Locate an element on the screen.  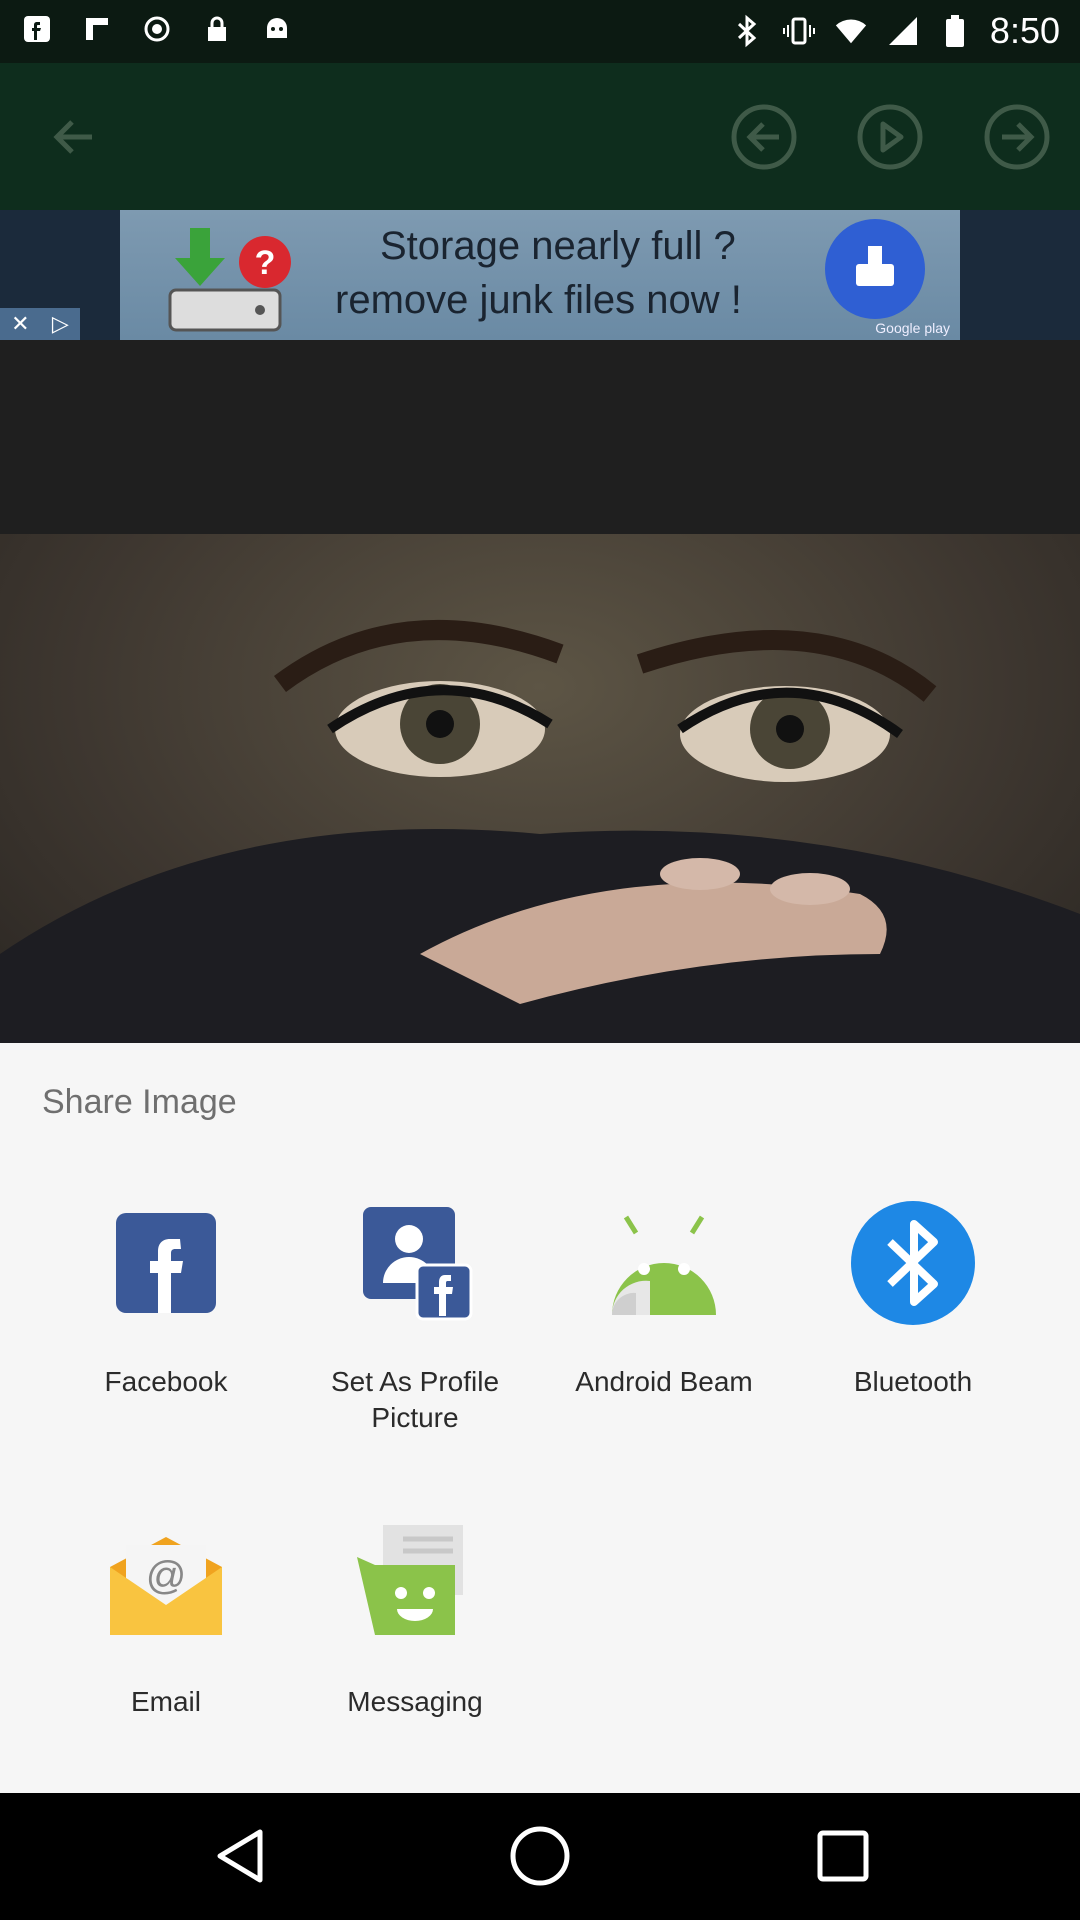
signal-icon is located at coordinates (903, 31).